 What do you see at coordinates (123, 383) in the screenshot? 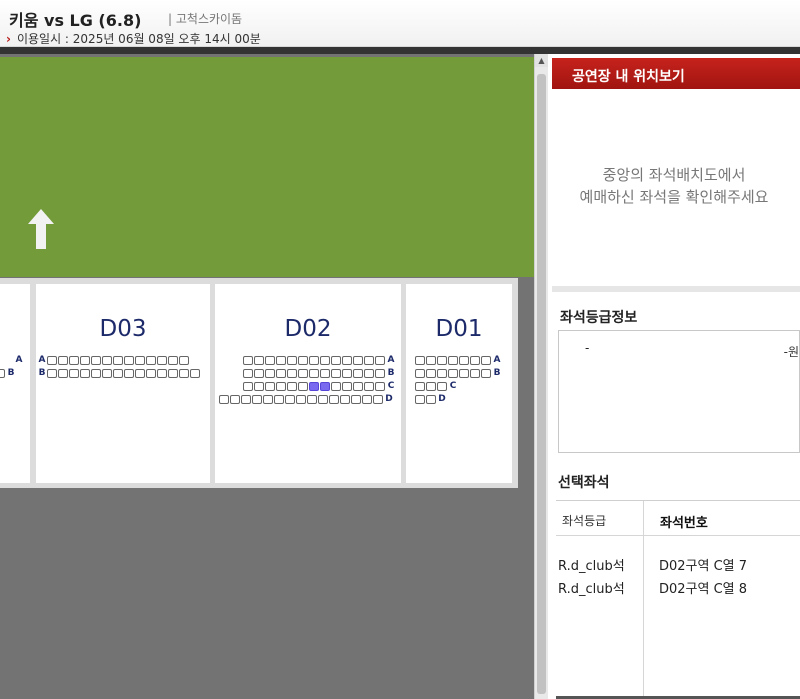
I see `seat-block-d03: D03 A B` at bounding box center [123, 383].